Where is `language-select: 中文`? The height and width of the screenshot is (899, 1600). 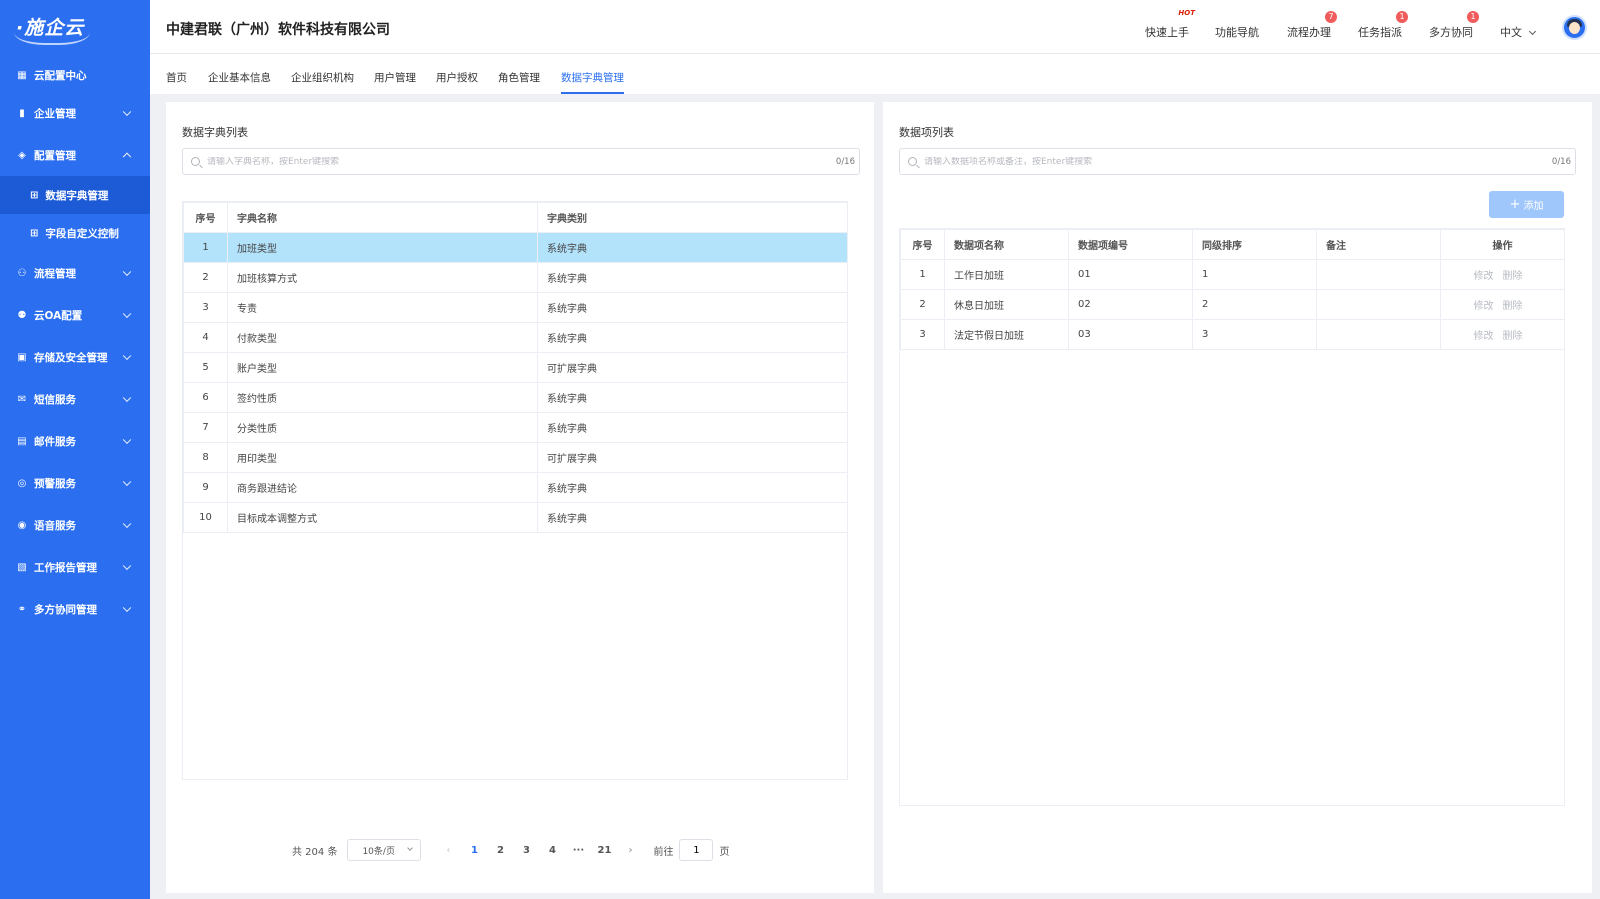
language-select: 中文 is located at coordinates (1518, 32).